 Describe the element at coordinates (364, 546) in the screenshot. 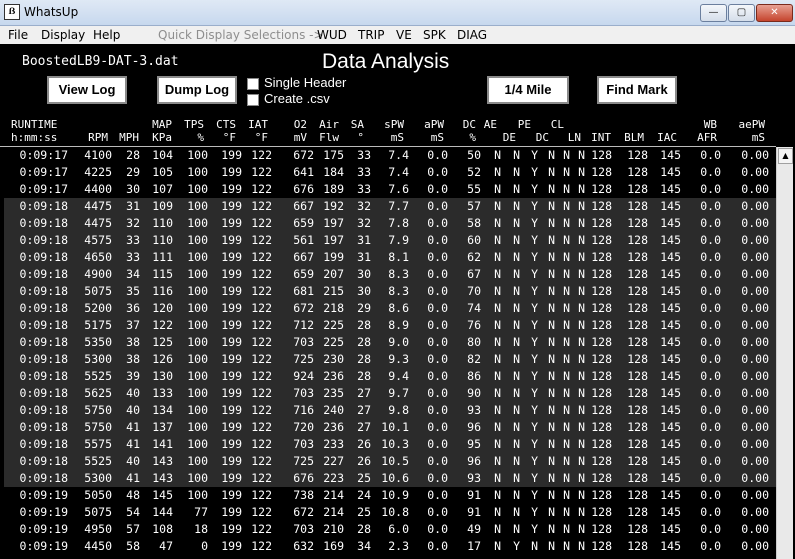

I see `table-cell: 34` at that location.